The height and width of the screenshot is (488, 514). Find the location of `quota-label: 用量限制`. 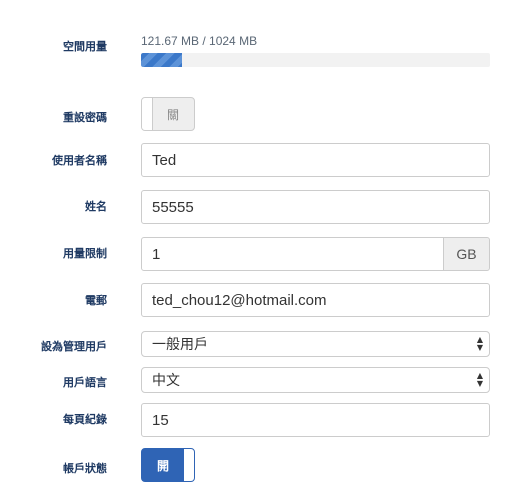

quota-label: 用量限制 is located at coordinates (85, 253).